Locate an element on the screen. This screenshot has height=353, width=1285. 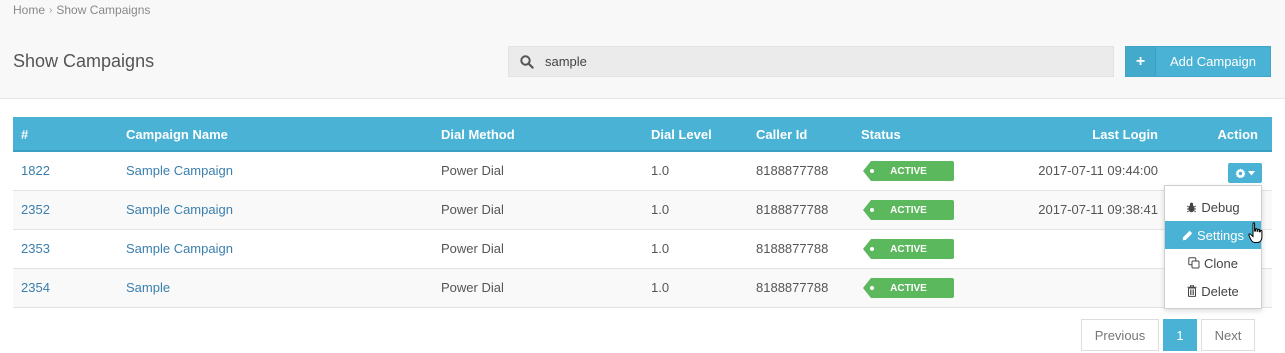
header-campaign-name: Campaign Name is located at coordinates (177, 134).